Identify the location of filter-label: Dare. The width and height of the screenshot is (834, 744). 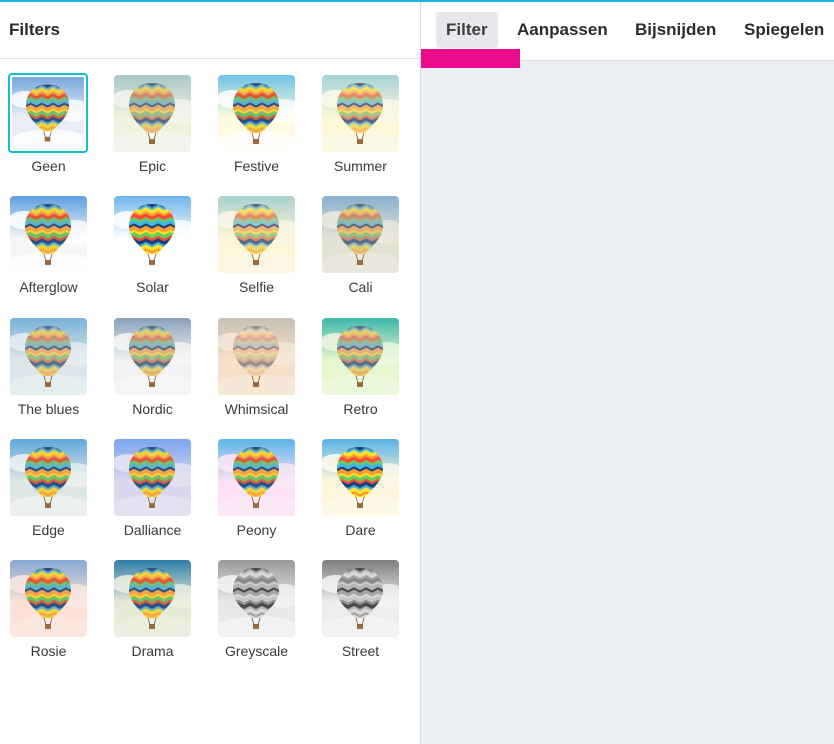
(360, 530).